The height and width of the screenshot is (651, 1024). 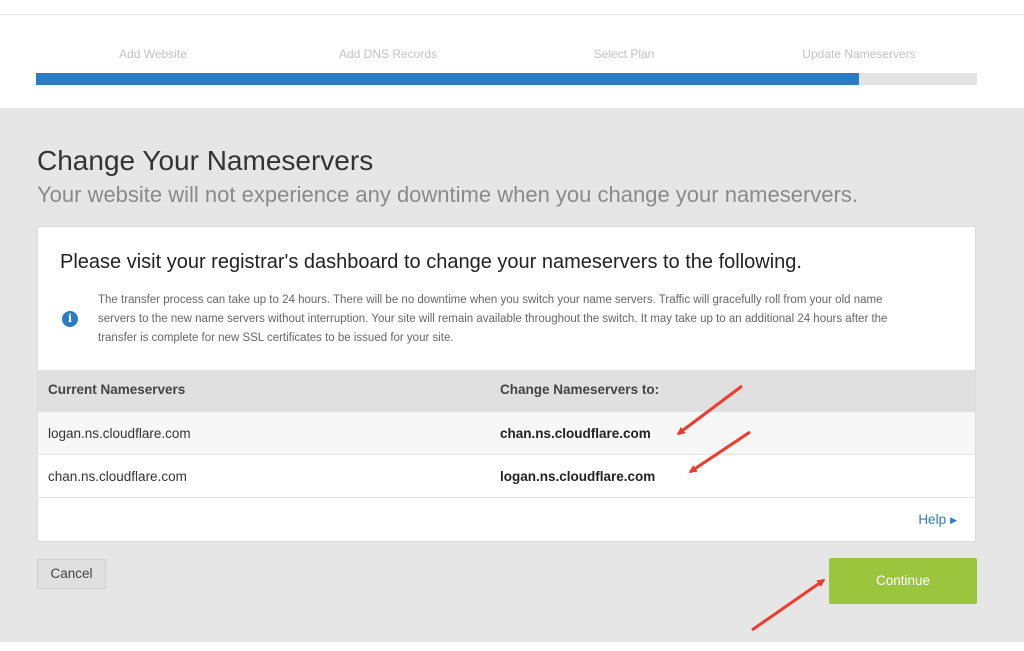 What do you see at coordinates (624, 54) in the screenshot?
I see `step-select-plan: Select Plan` at bounding box center [624, 54].